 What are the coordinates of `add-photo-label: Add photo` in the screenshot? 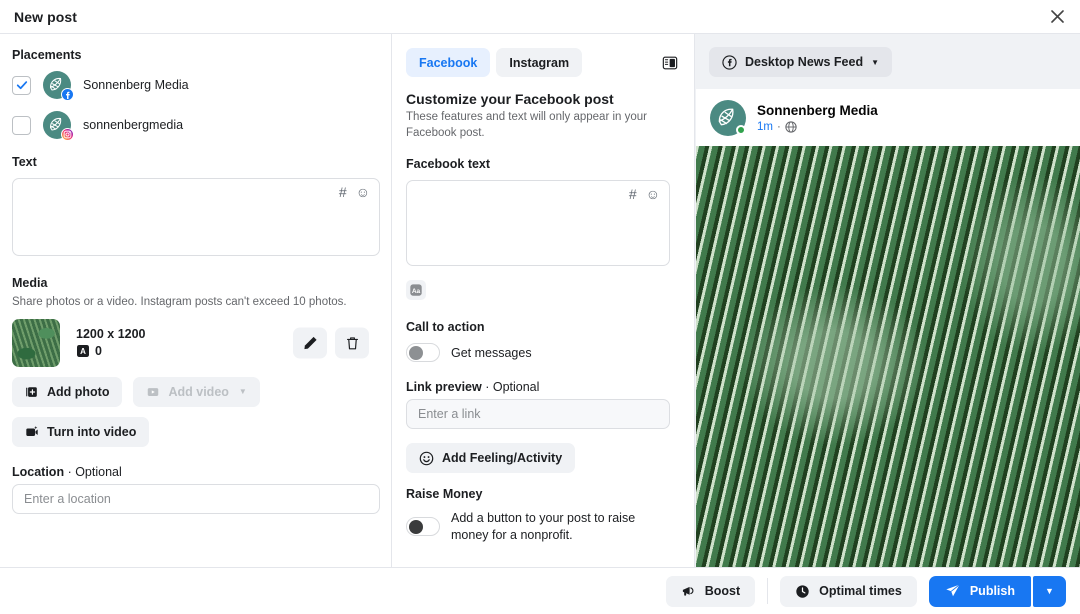 It's located at (78, 391).